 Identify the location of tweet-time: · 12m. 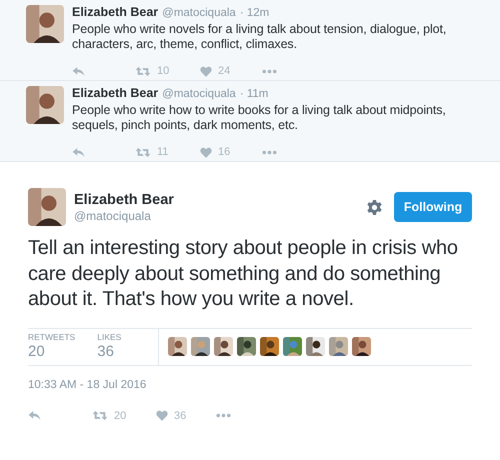
(255, 13).